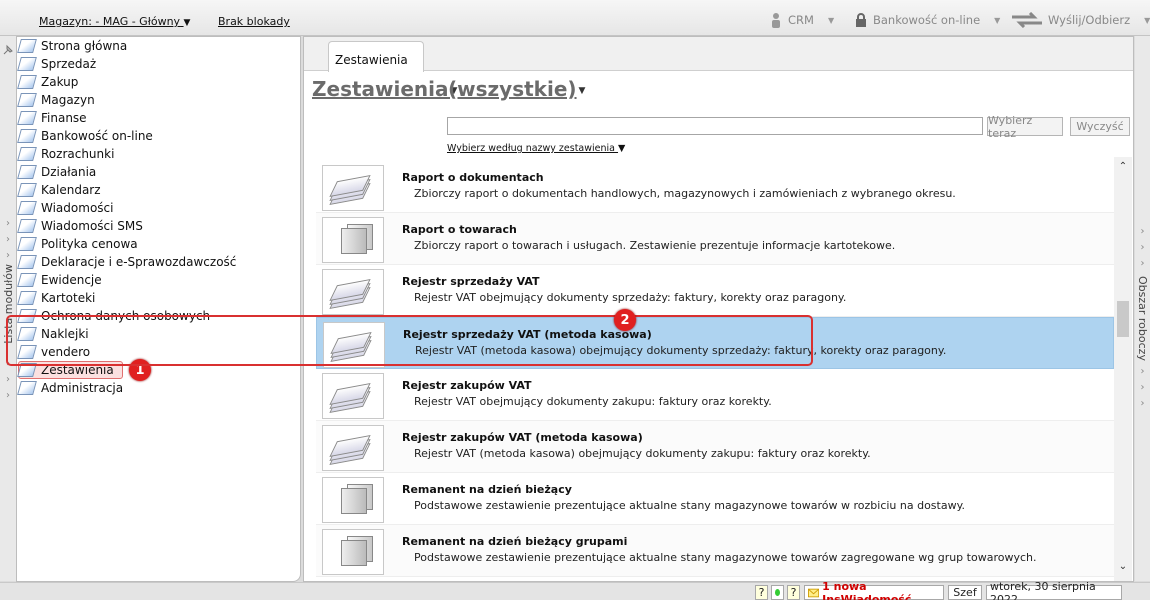 The image size is (1150, 600). Describe the element at coordinates (1089, 20) in the screenshot. I see `send-receive-label: Wyślij/Odbierz` at that location.